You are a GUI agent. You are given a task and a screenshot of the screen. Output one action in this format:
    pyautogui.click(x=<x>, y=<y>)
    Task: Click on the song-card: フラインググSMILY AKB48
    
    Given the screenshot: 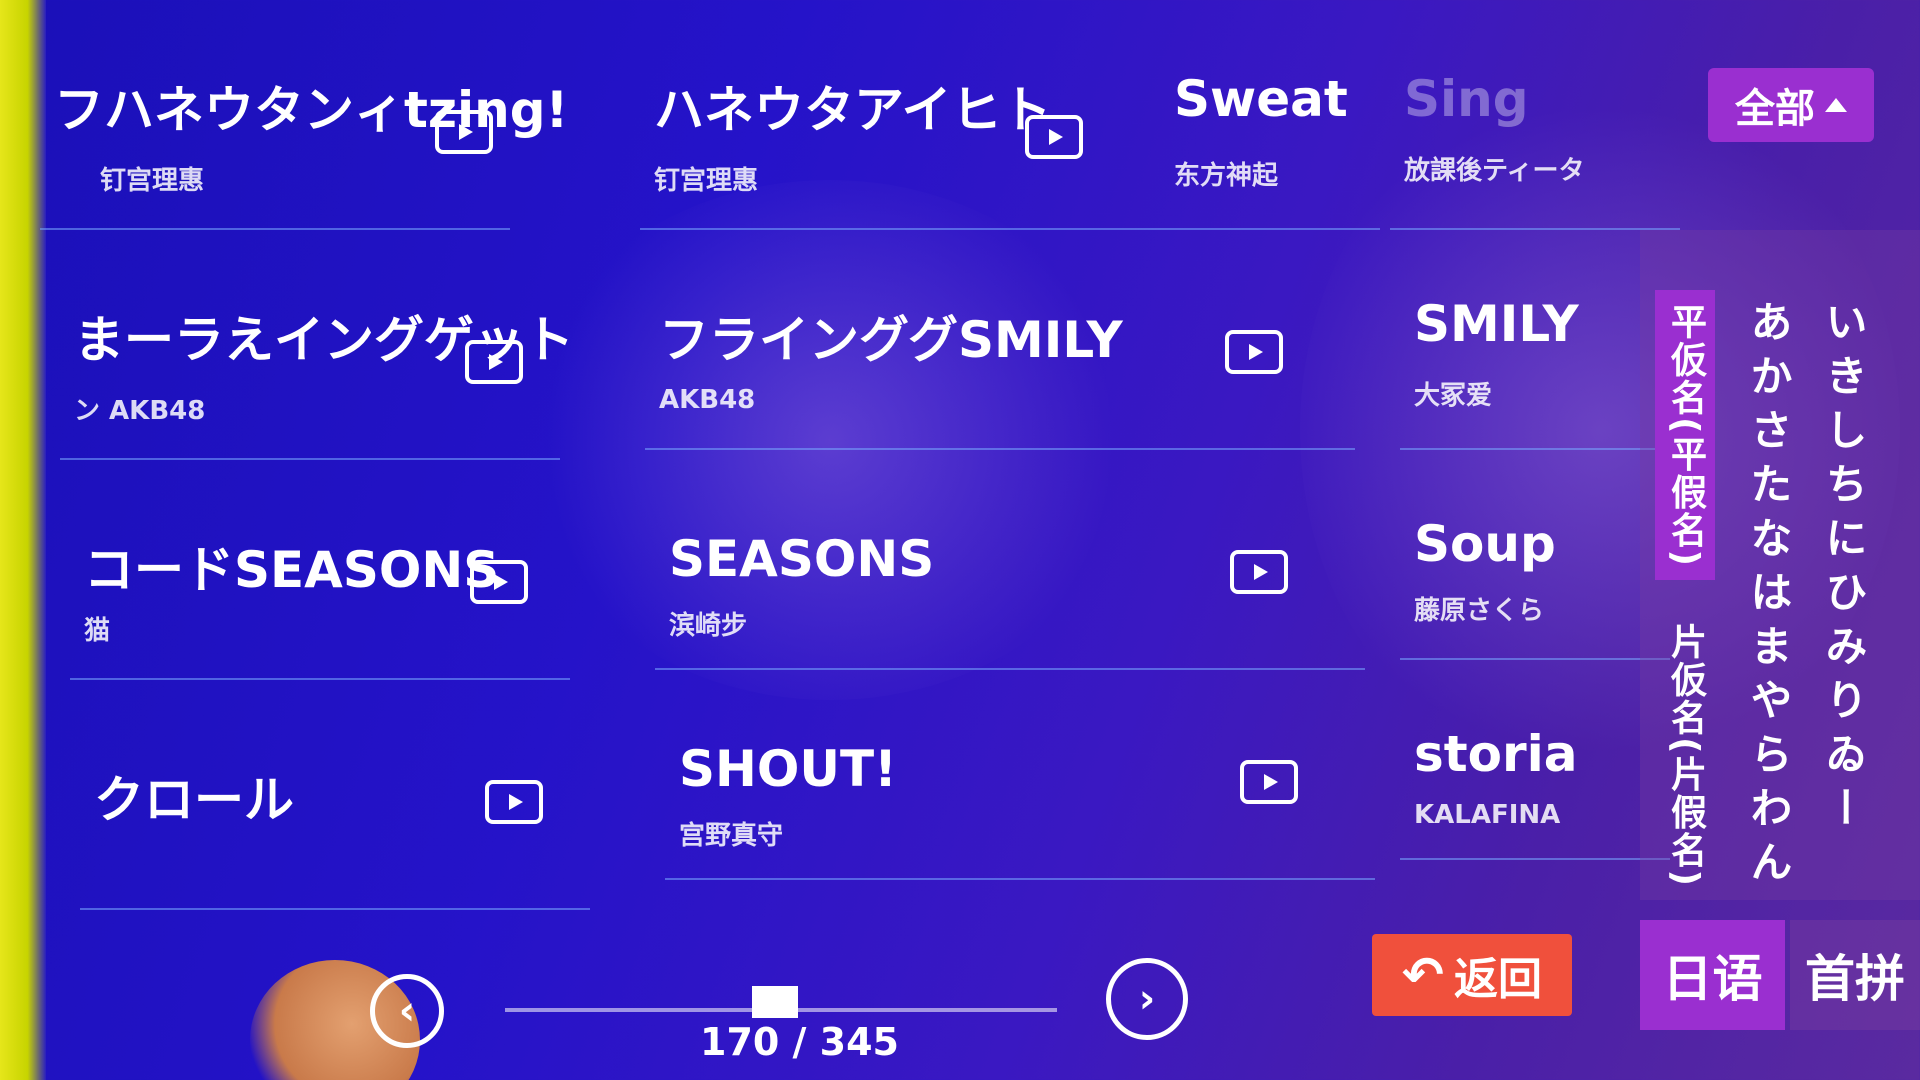 What is the action you would take?
    pyautogui.click(x=1000, y=355)
    